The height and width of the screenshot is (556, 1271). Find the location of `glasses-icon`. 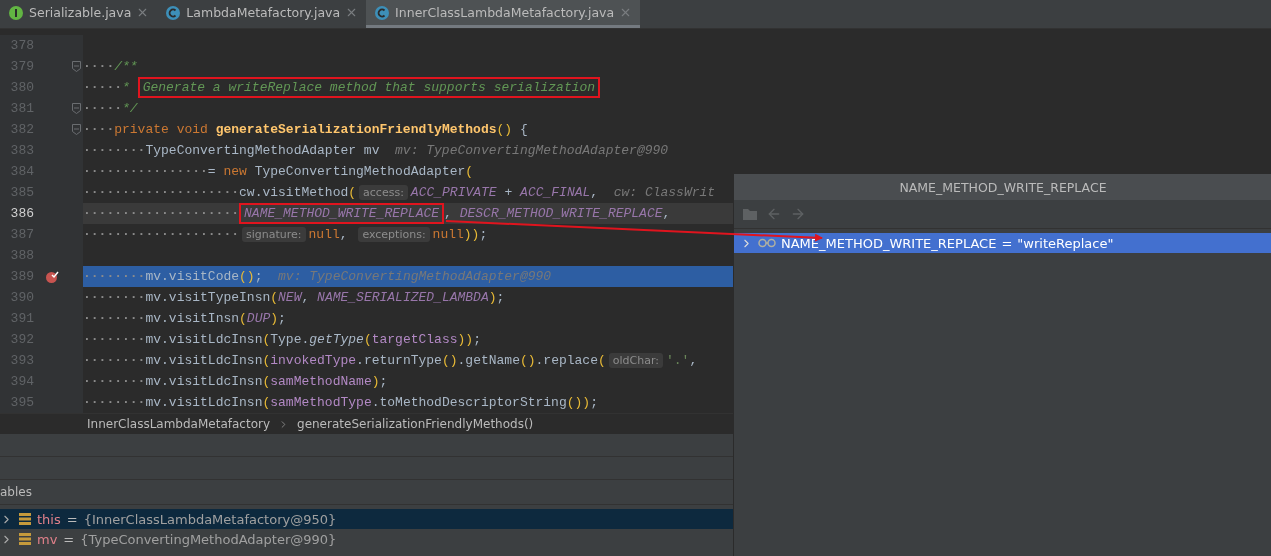

glasses-icon is located at coordinates (767, 243).